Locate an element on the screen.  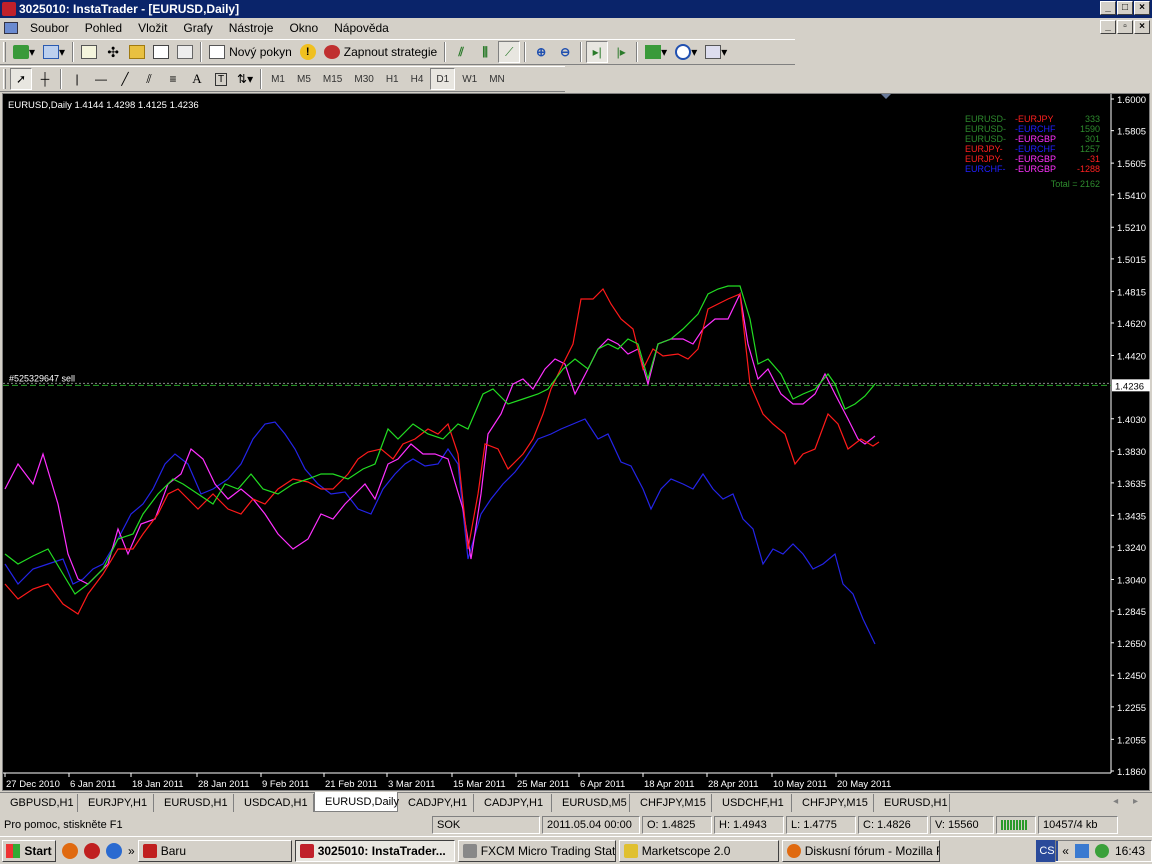
zoom-in-button: ⊕ is located at coordinates (541, 52).